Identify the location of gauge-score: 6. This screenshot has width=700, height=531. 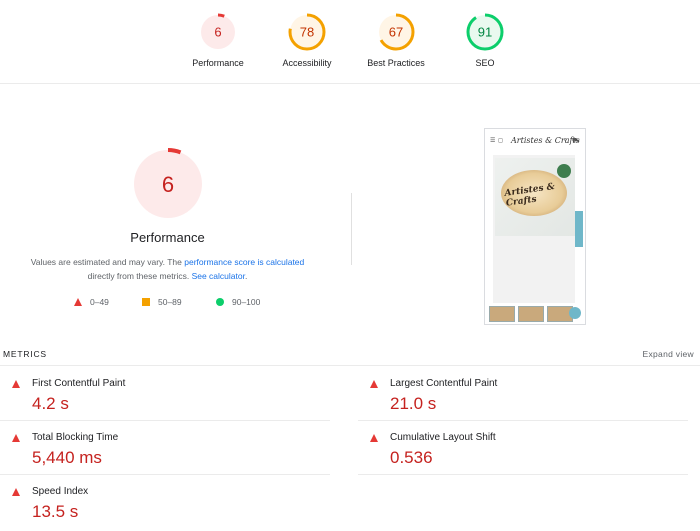
(217, 32).